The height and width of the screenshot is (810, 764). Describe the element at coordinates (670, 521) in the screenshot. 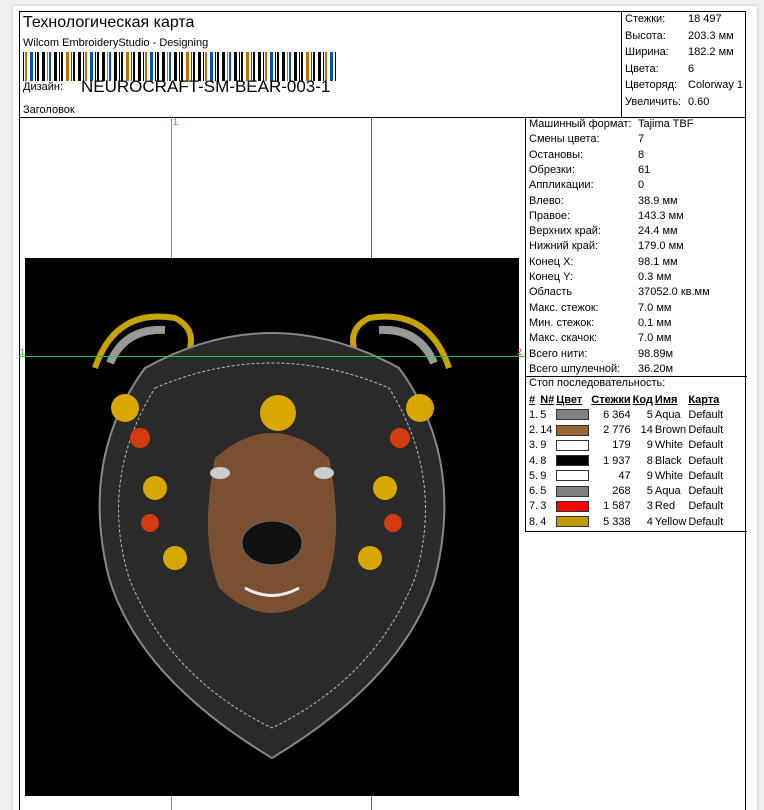

I see `color-name: Yellow` at that location.